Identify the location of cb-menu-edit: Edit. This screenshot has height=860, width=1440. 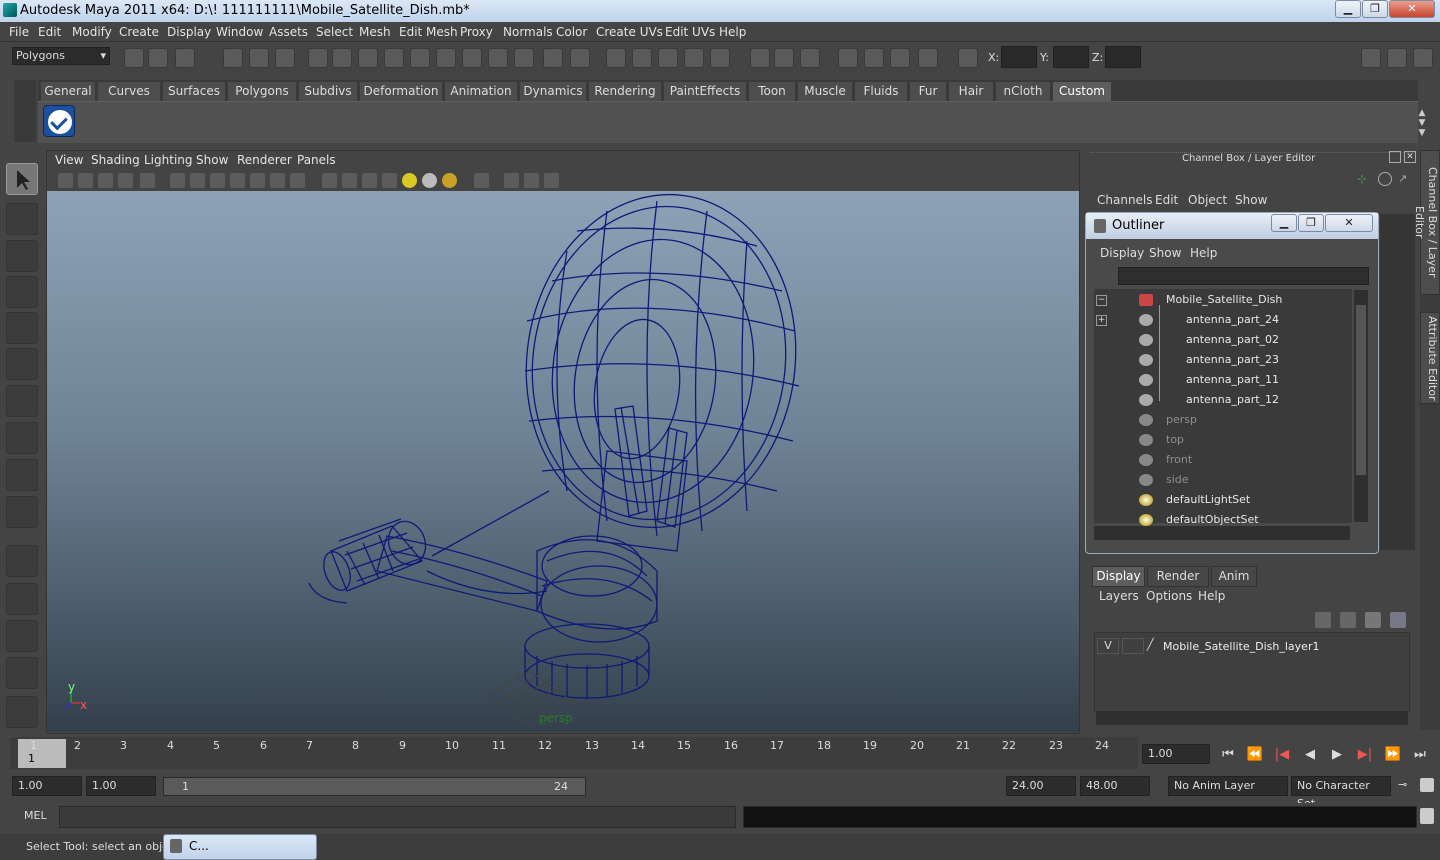
(1166, 200).